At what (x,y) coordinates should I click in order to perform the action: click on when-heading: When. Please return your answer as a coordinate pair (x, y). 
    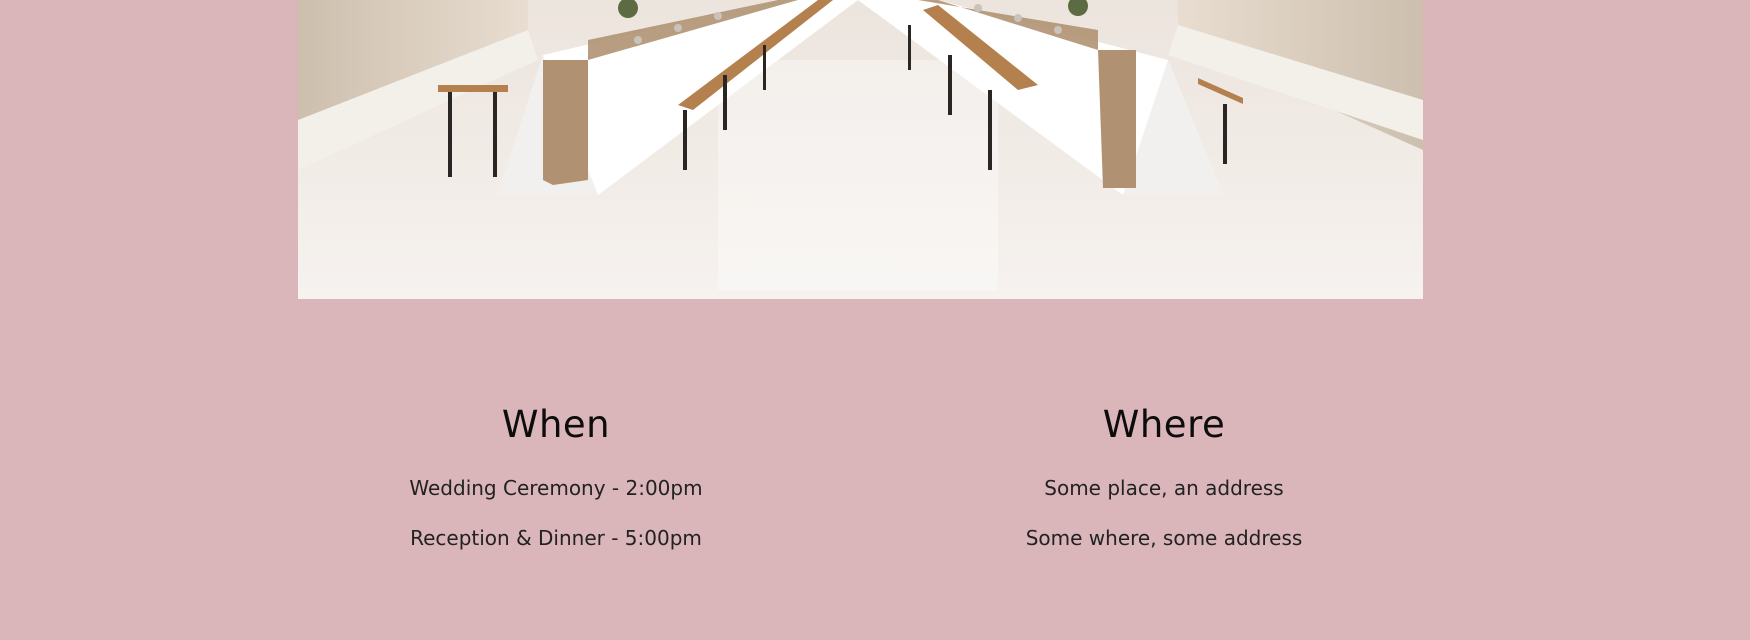
    Looking at the image, I should click on (556, 424).